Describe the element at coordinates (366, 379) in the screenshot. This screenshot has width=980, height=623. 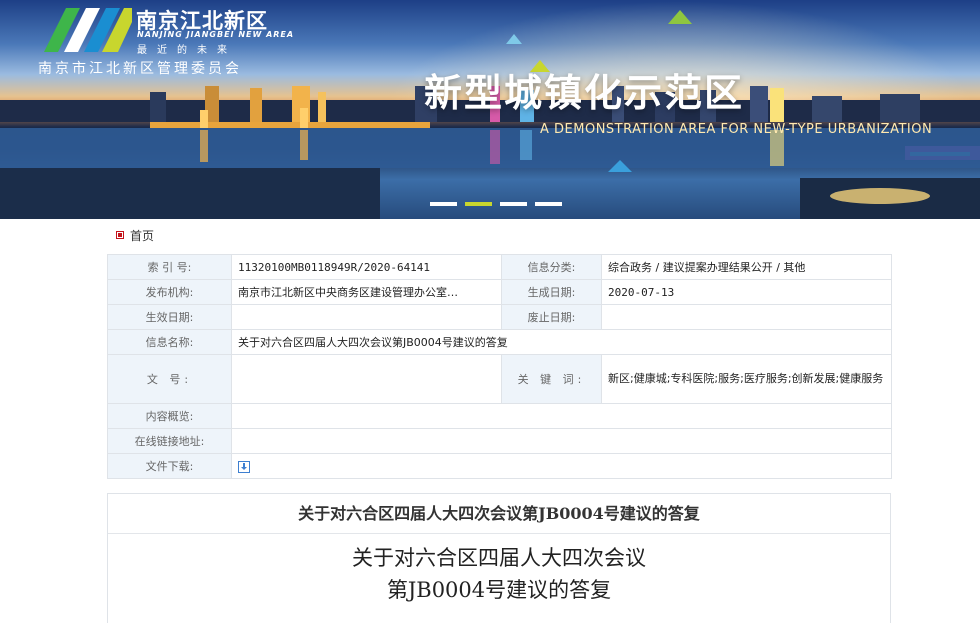
I see `doc-number-value` at that location.